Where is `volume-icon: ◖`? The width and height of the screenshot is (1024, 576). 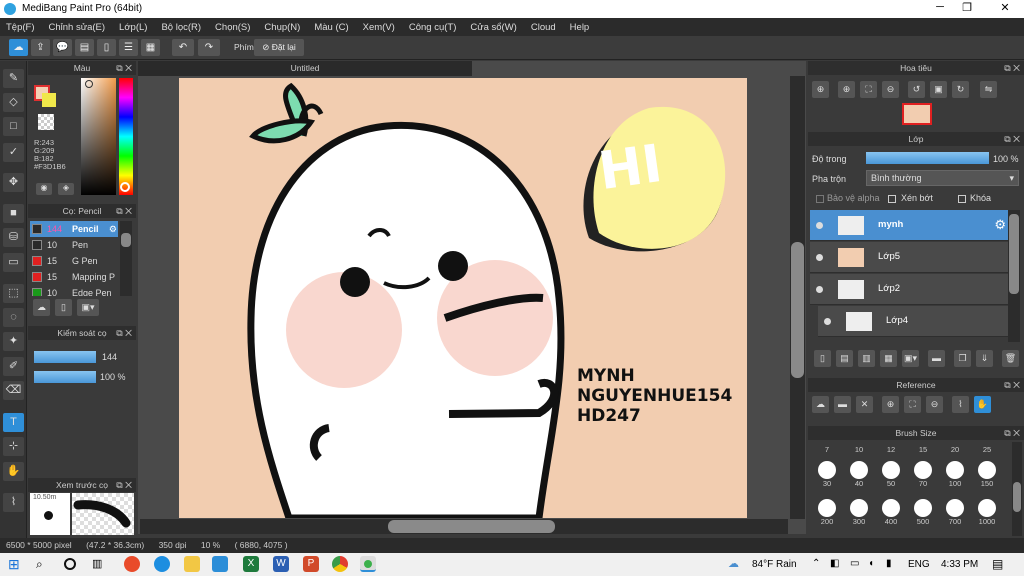
volume-icon: ◖ is located at coordinates (871, 563).